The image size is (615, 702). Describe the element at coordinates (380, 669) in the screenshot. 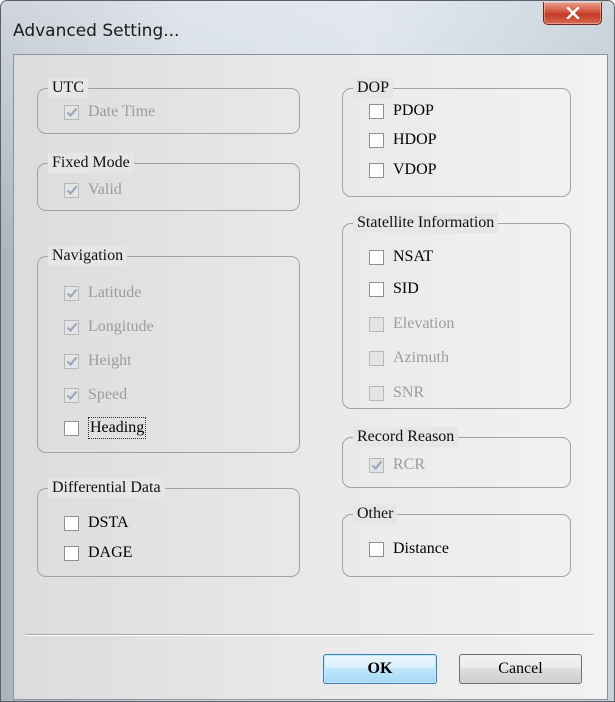

I see `ok-button: OK` at that location.